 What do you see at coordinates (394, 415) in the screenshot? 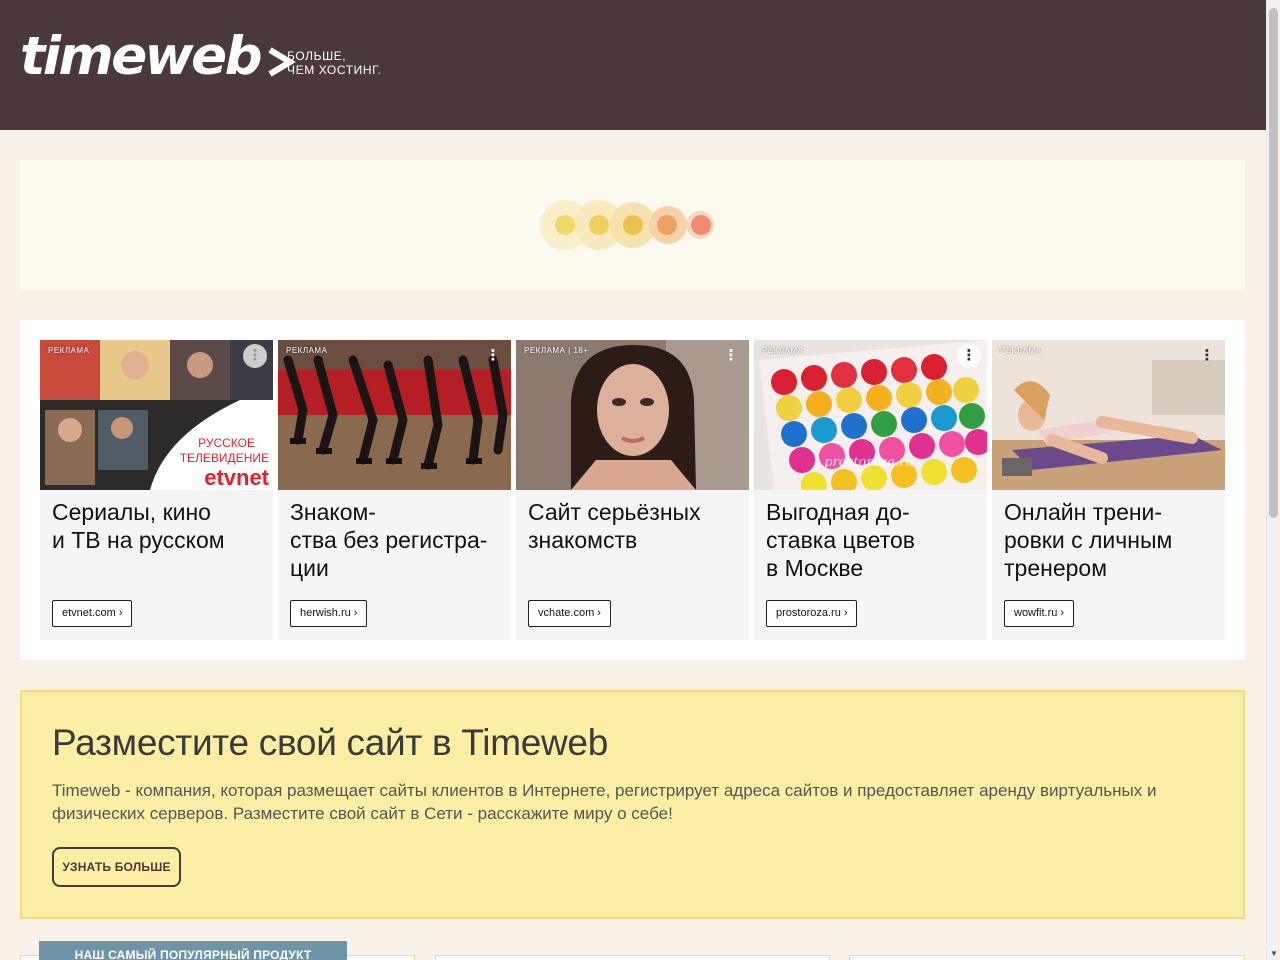
I see `ad-image-legs: РЕКЛАМА ⋮` at bounding box center [394, 415].